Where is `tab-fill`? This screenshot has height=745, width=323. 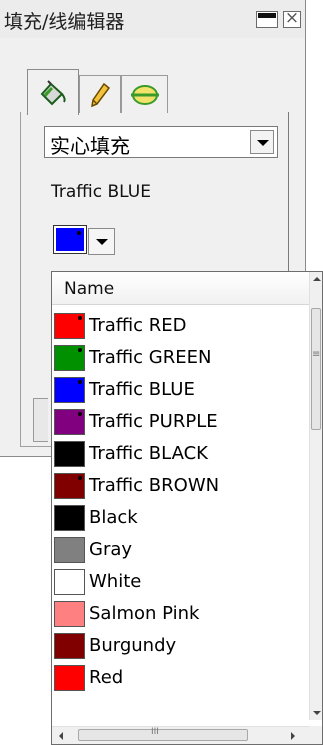
tab-fill is located at coordinates (53, 92).